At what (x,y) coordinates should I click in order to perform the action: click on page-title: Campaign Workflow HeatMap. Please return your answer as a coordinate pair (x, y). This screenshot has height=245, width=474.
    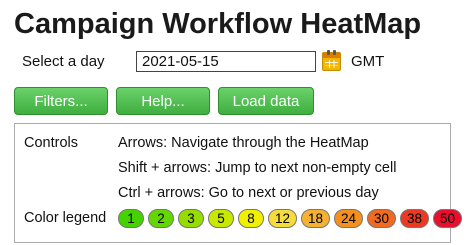
    Looking at the image, I should click on (218, 24).